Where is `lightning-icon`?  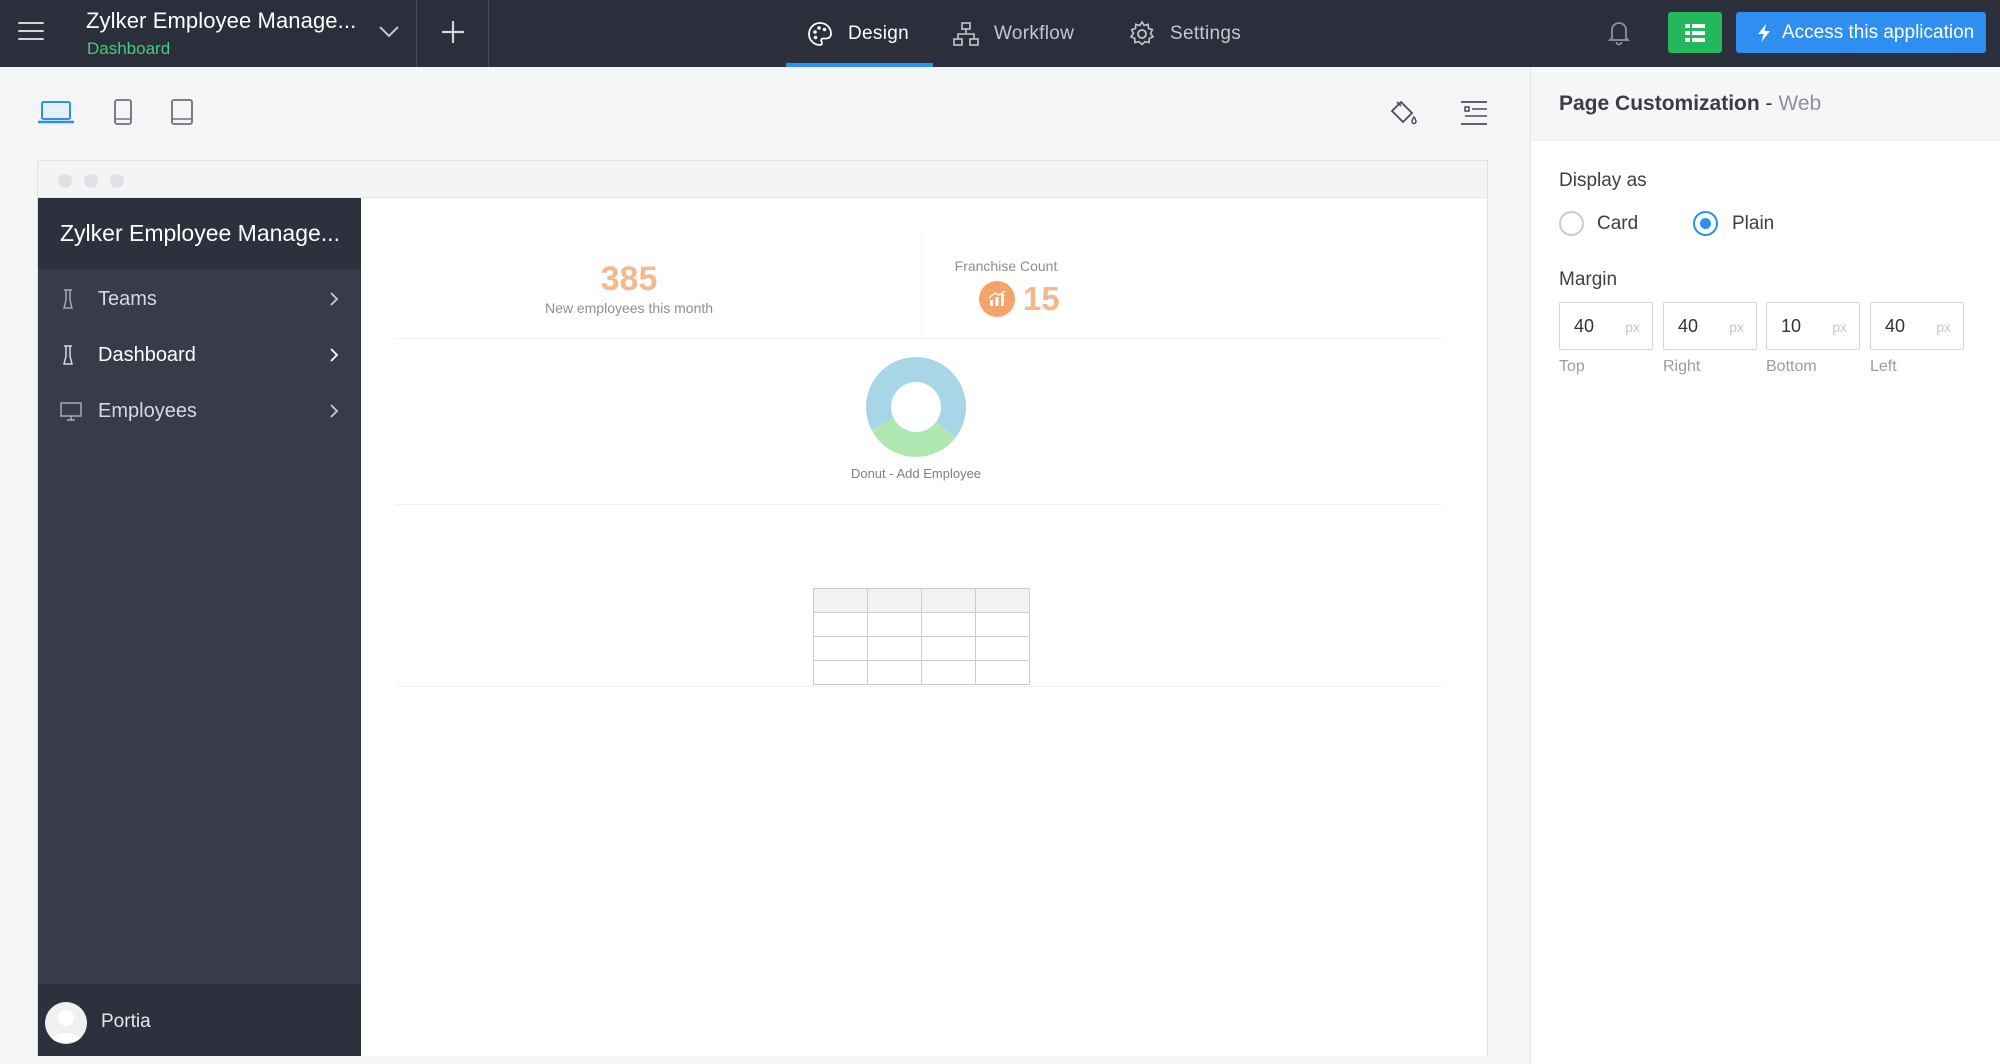 lightning-icon is located at coordinates (1764, 32).